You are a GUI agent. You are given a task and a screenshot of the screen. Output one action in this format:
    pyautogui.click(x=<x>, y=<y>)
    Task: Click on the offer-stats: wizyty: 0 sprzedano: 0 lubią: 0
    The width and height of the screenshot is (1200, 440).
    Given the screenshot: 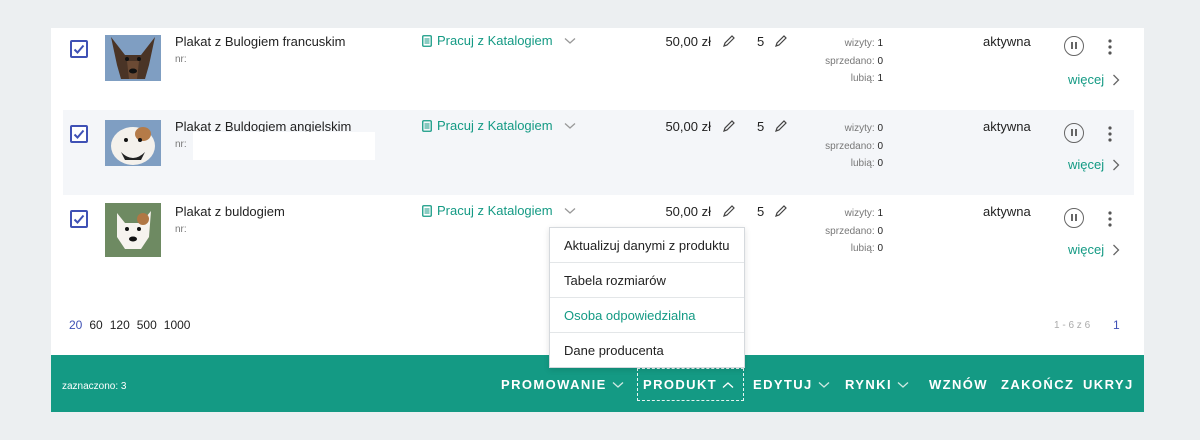 What is the action you would take?
    pyautogui.click(x=854, y=146)
    